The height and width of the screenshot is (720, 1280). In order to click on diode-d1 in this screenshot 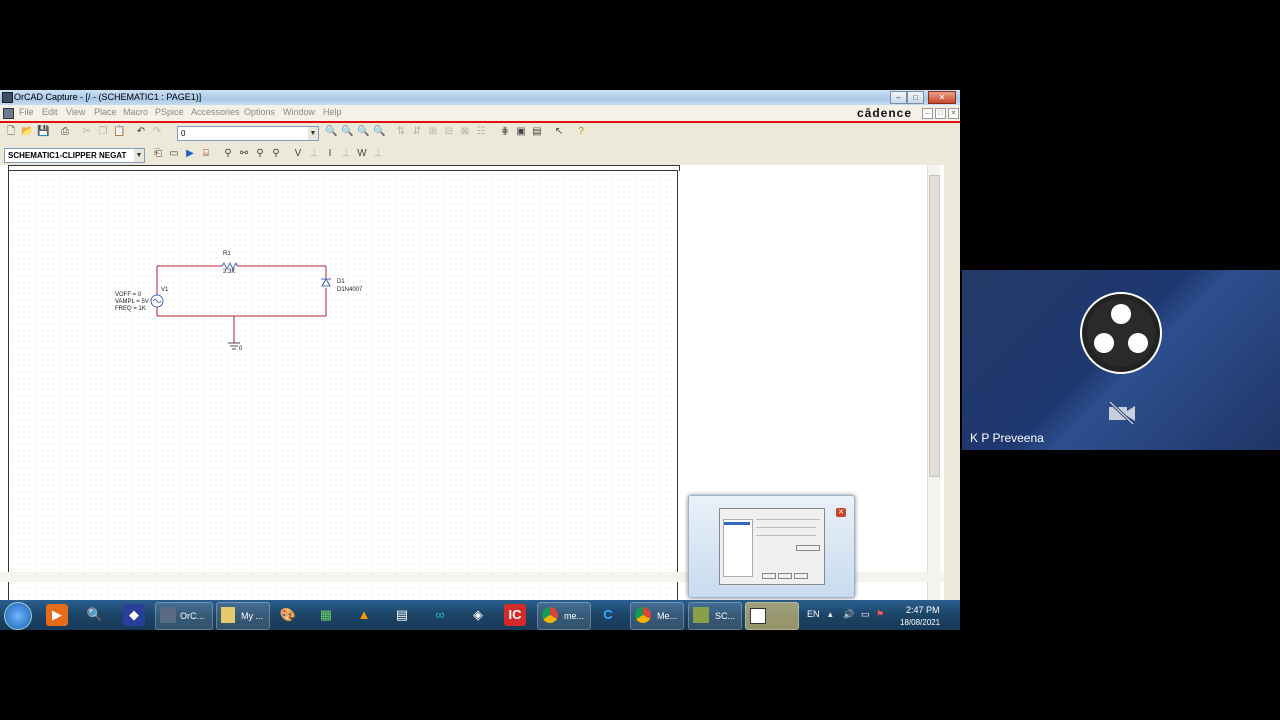, I will do `click(326, 282)`.